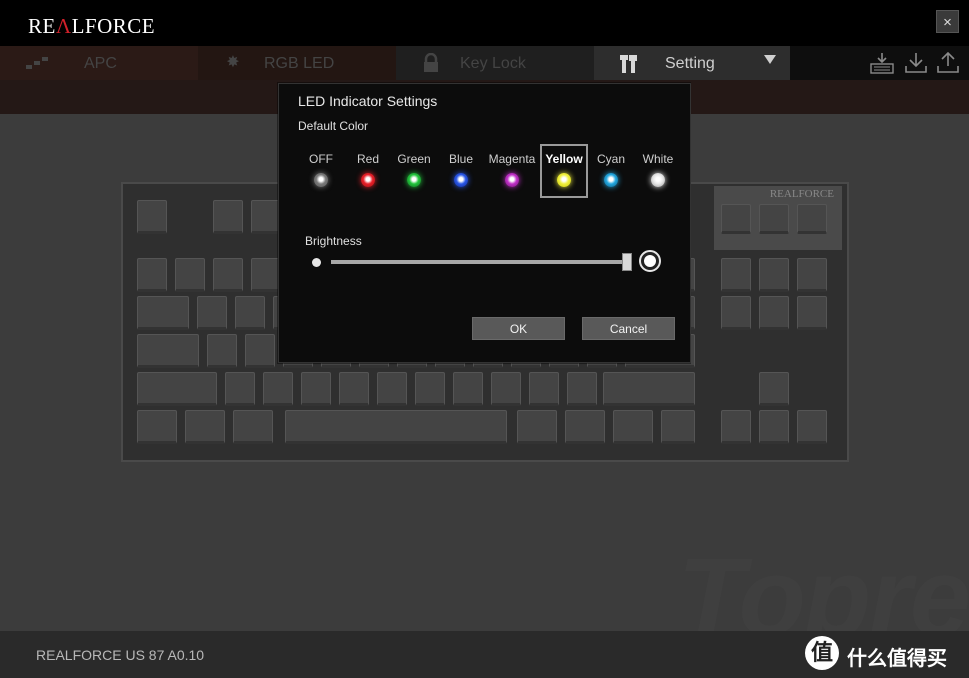  I want to click on color-option-label: Magenta, so click(512, 159).